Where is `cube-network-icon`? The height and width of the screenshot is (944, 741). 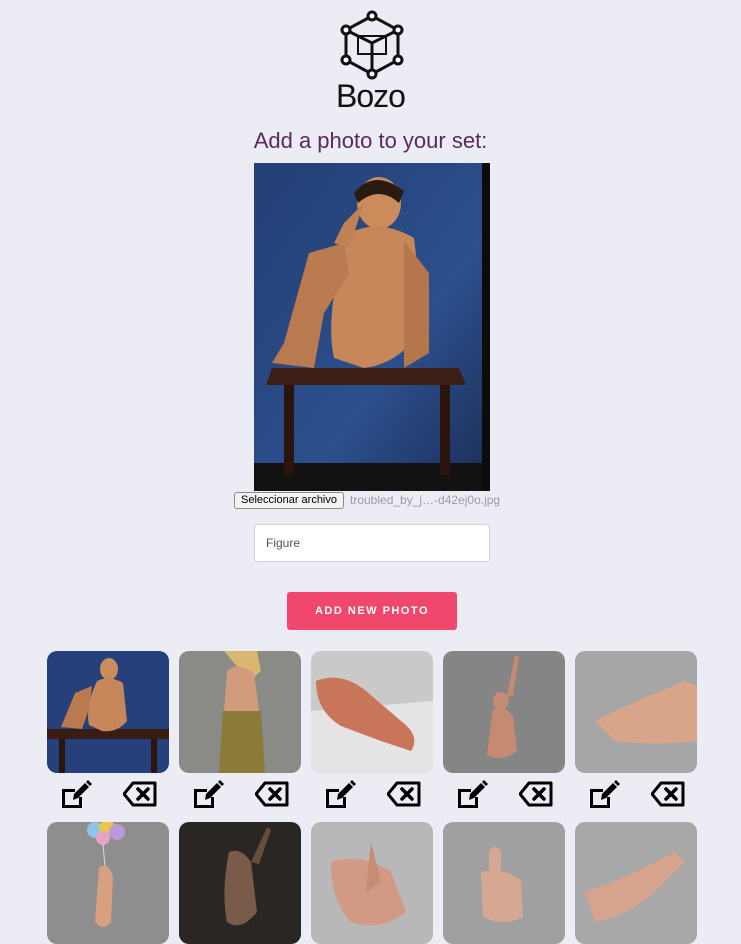 cube-network-icon is located at coordinates (372, 45).